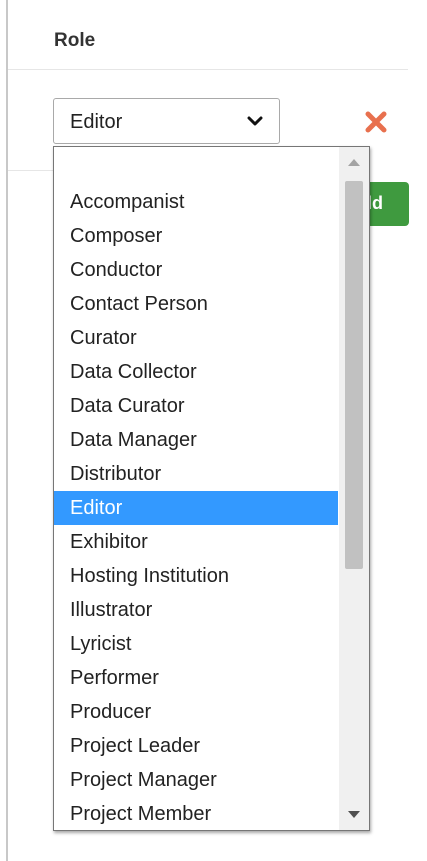 This screenshot has width=427, height=861. I want to click on role-option: Producer, so click(196, 712).